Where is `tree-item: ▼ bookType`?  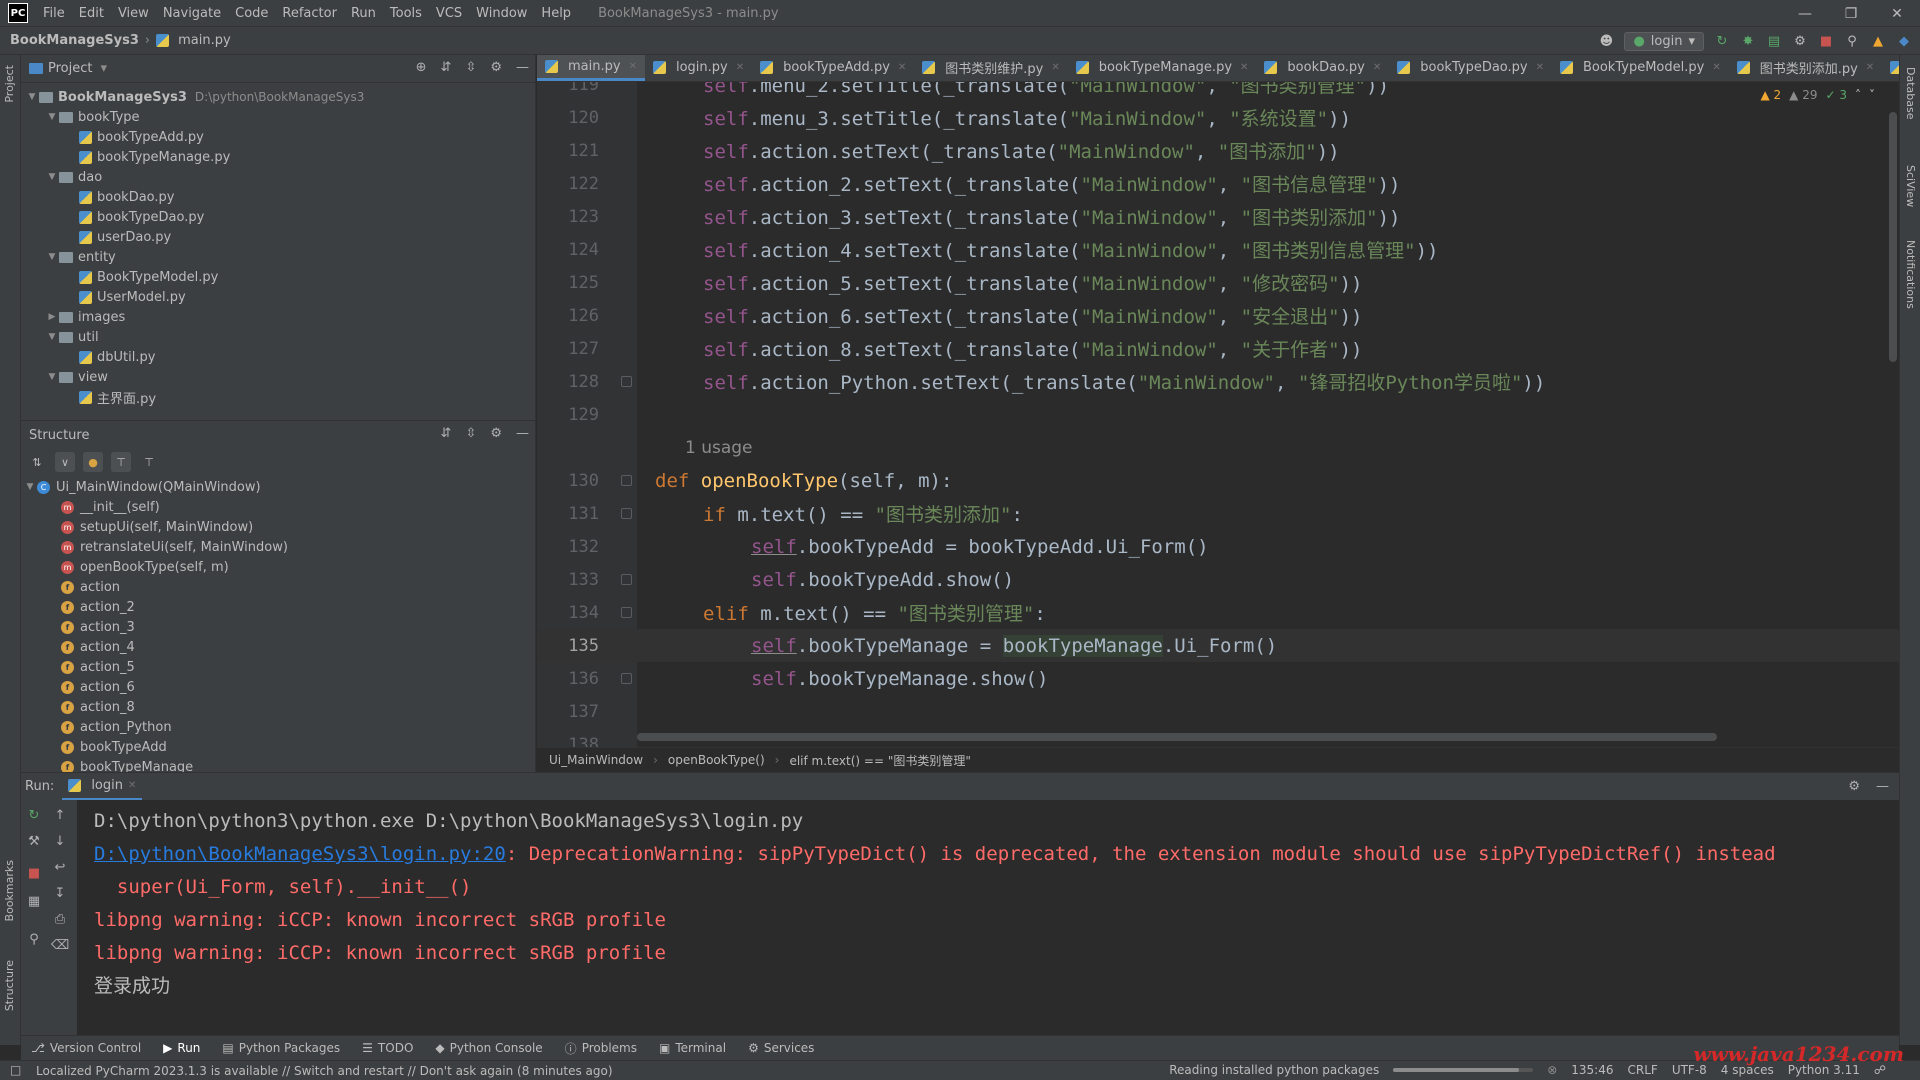
tree-item: ▼ bookType is located at coordinates (278, 117).